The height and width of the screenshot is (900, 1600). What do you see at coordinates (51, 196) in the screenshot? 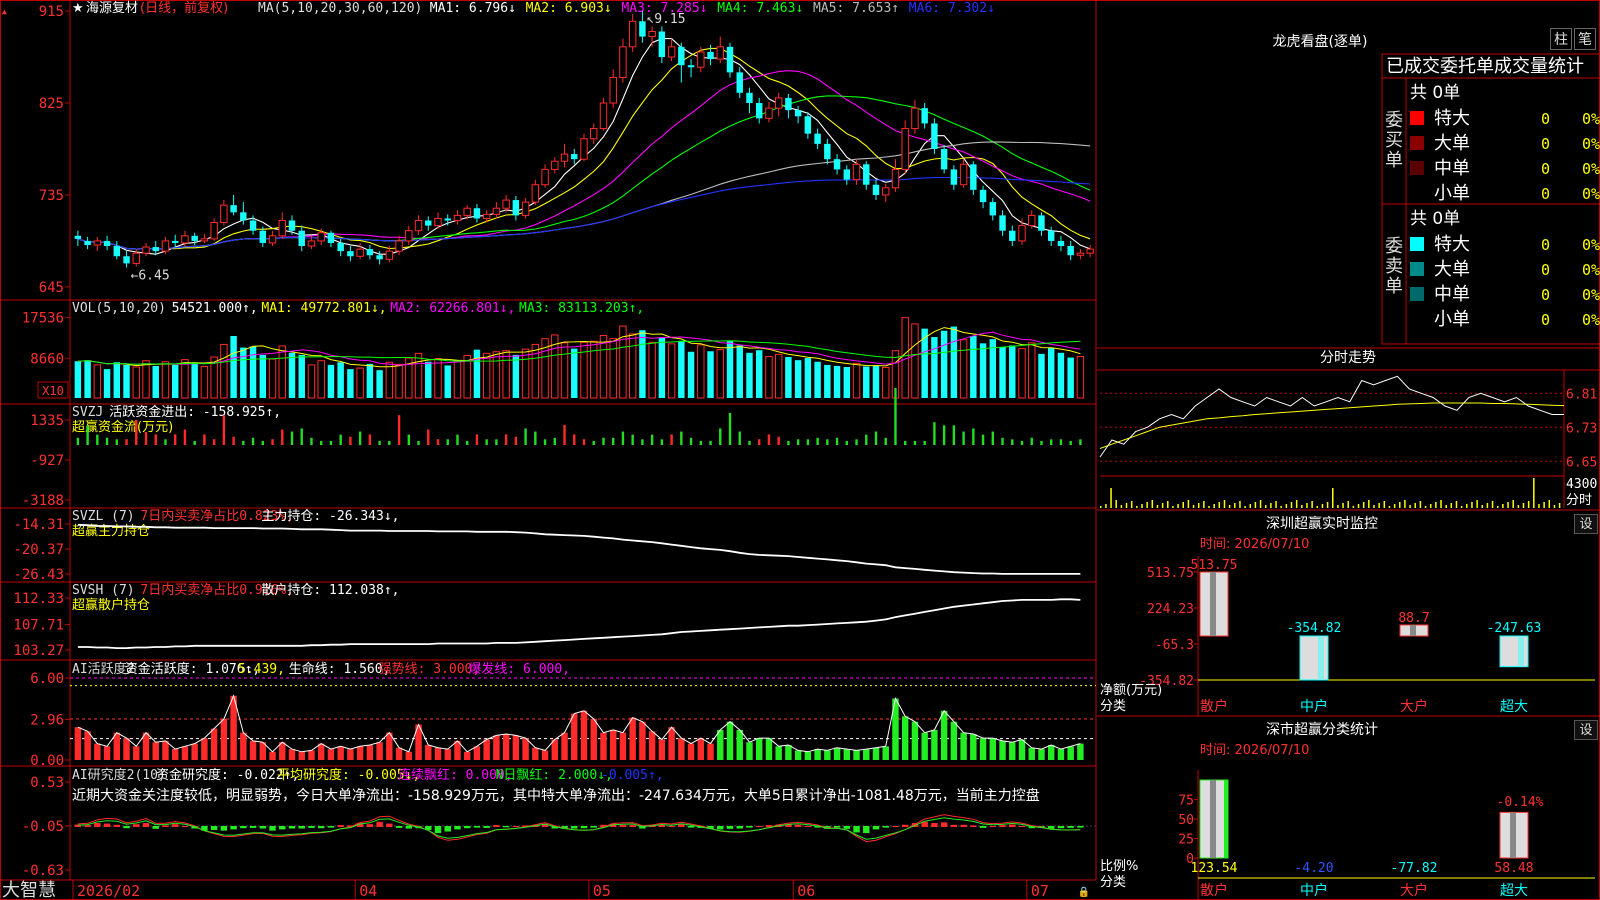
I see `price-tick-label: 735` at bounding box center [51, 196].